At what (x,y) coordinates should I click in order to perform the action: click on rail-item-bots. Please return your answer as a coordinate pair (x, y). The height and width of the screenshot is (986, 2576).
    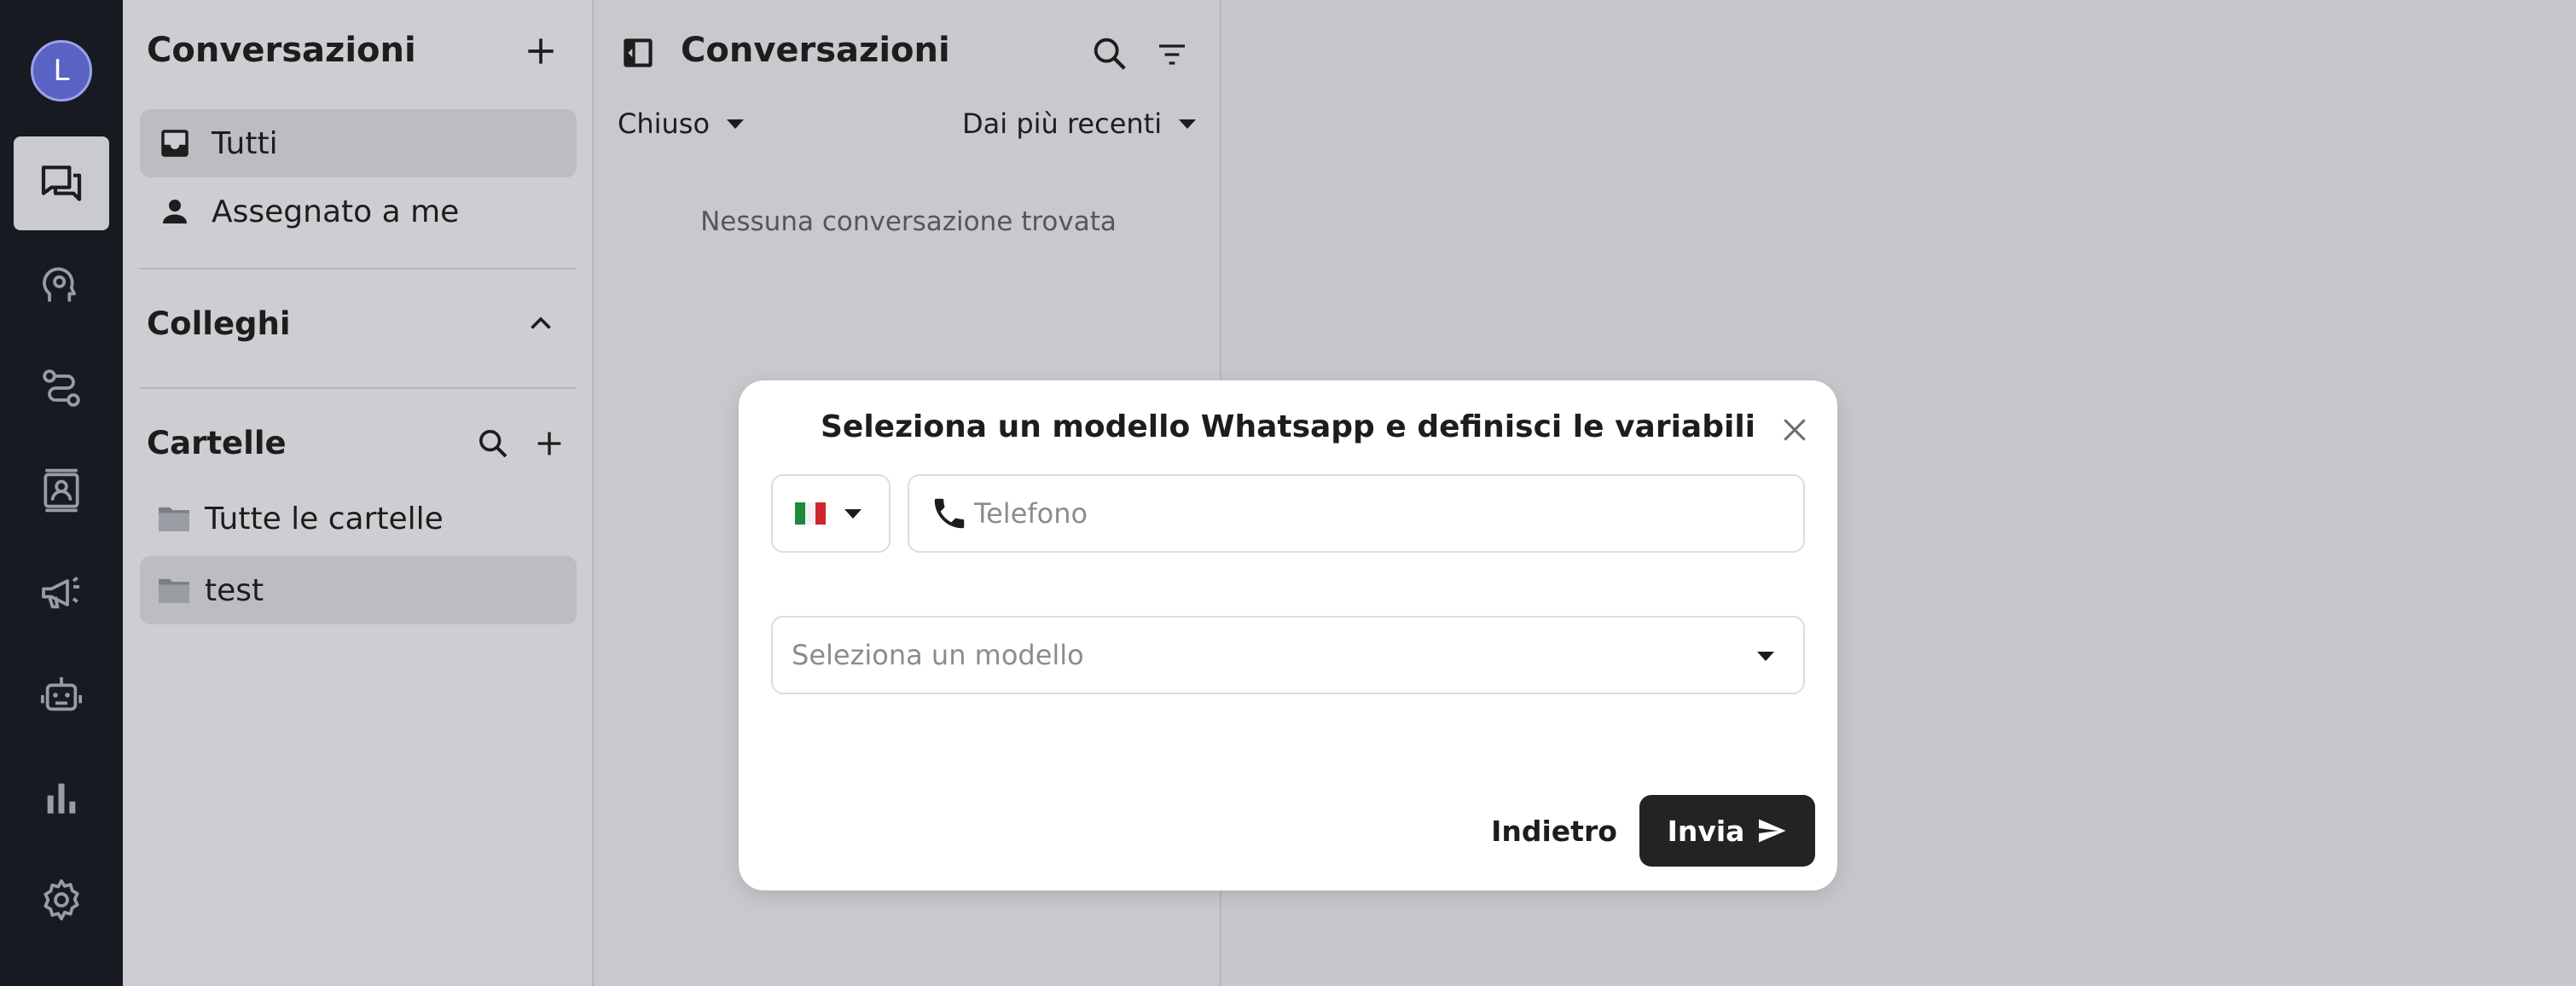
    Looking at the image, I should click on (61, 695).